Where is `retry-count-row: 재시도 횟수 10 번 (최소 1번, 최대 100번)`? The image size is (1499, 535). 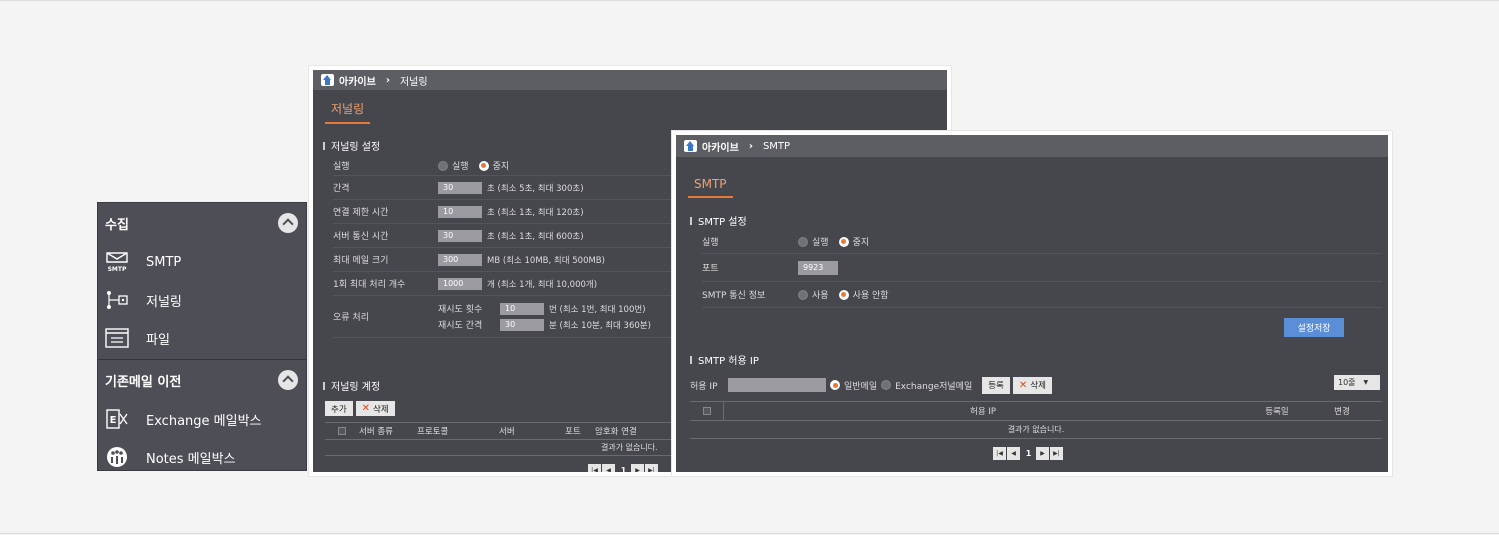 retry-count-row: 재시도 횟수 10 번 (최소 1번, 최대 100번) is located at coordinates (544, 309).